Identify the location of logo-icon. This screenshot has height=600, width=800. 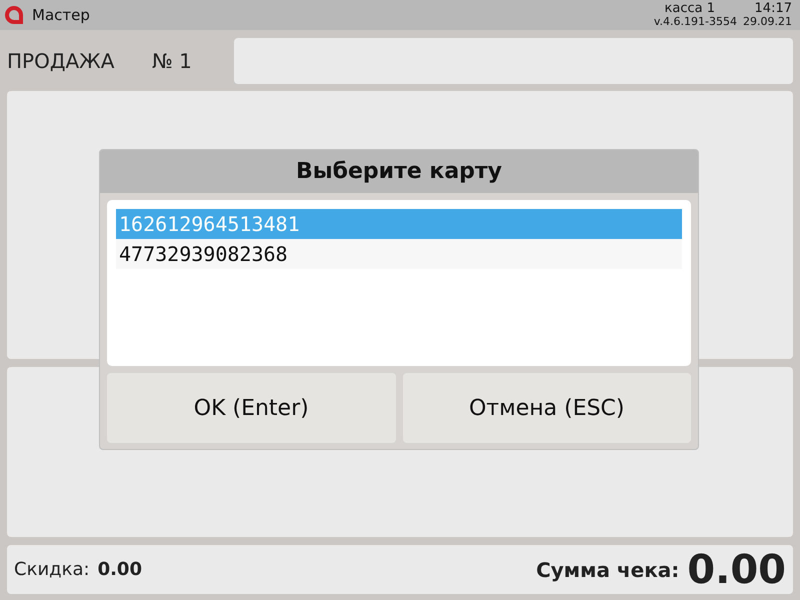
(14, 15).